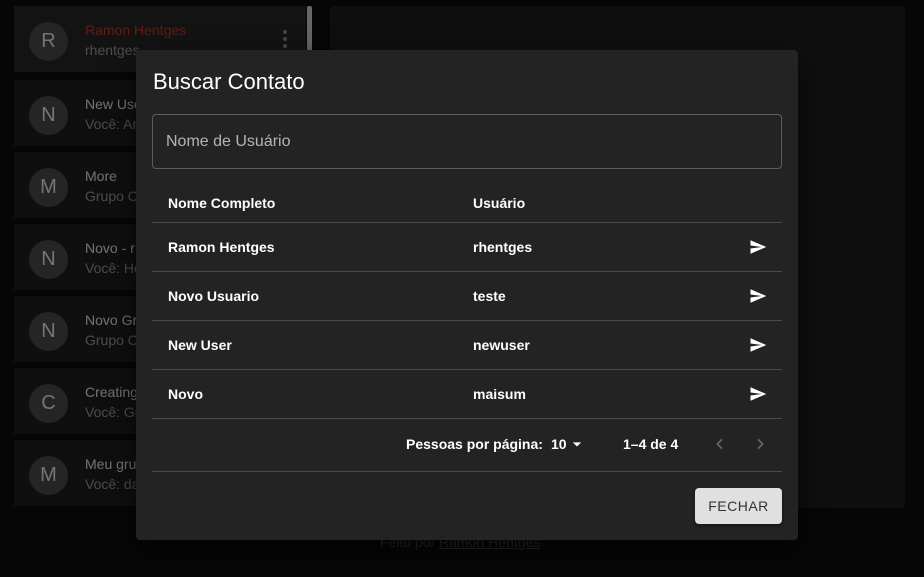 This screenshot has height=577, width=924. What do you see at coordinates (499, 394) in the screenshot?
I see `contact-username: maisum` at bounding box center [499, 394].